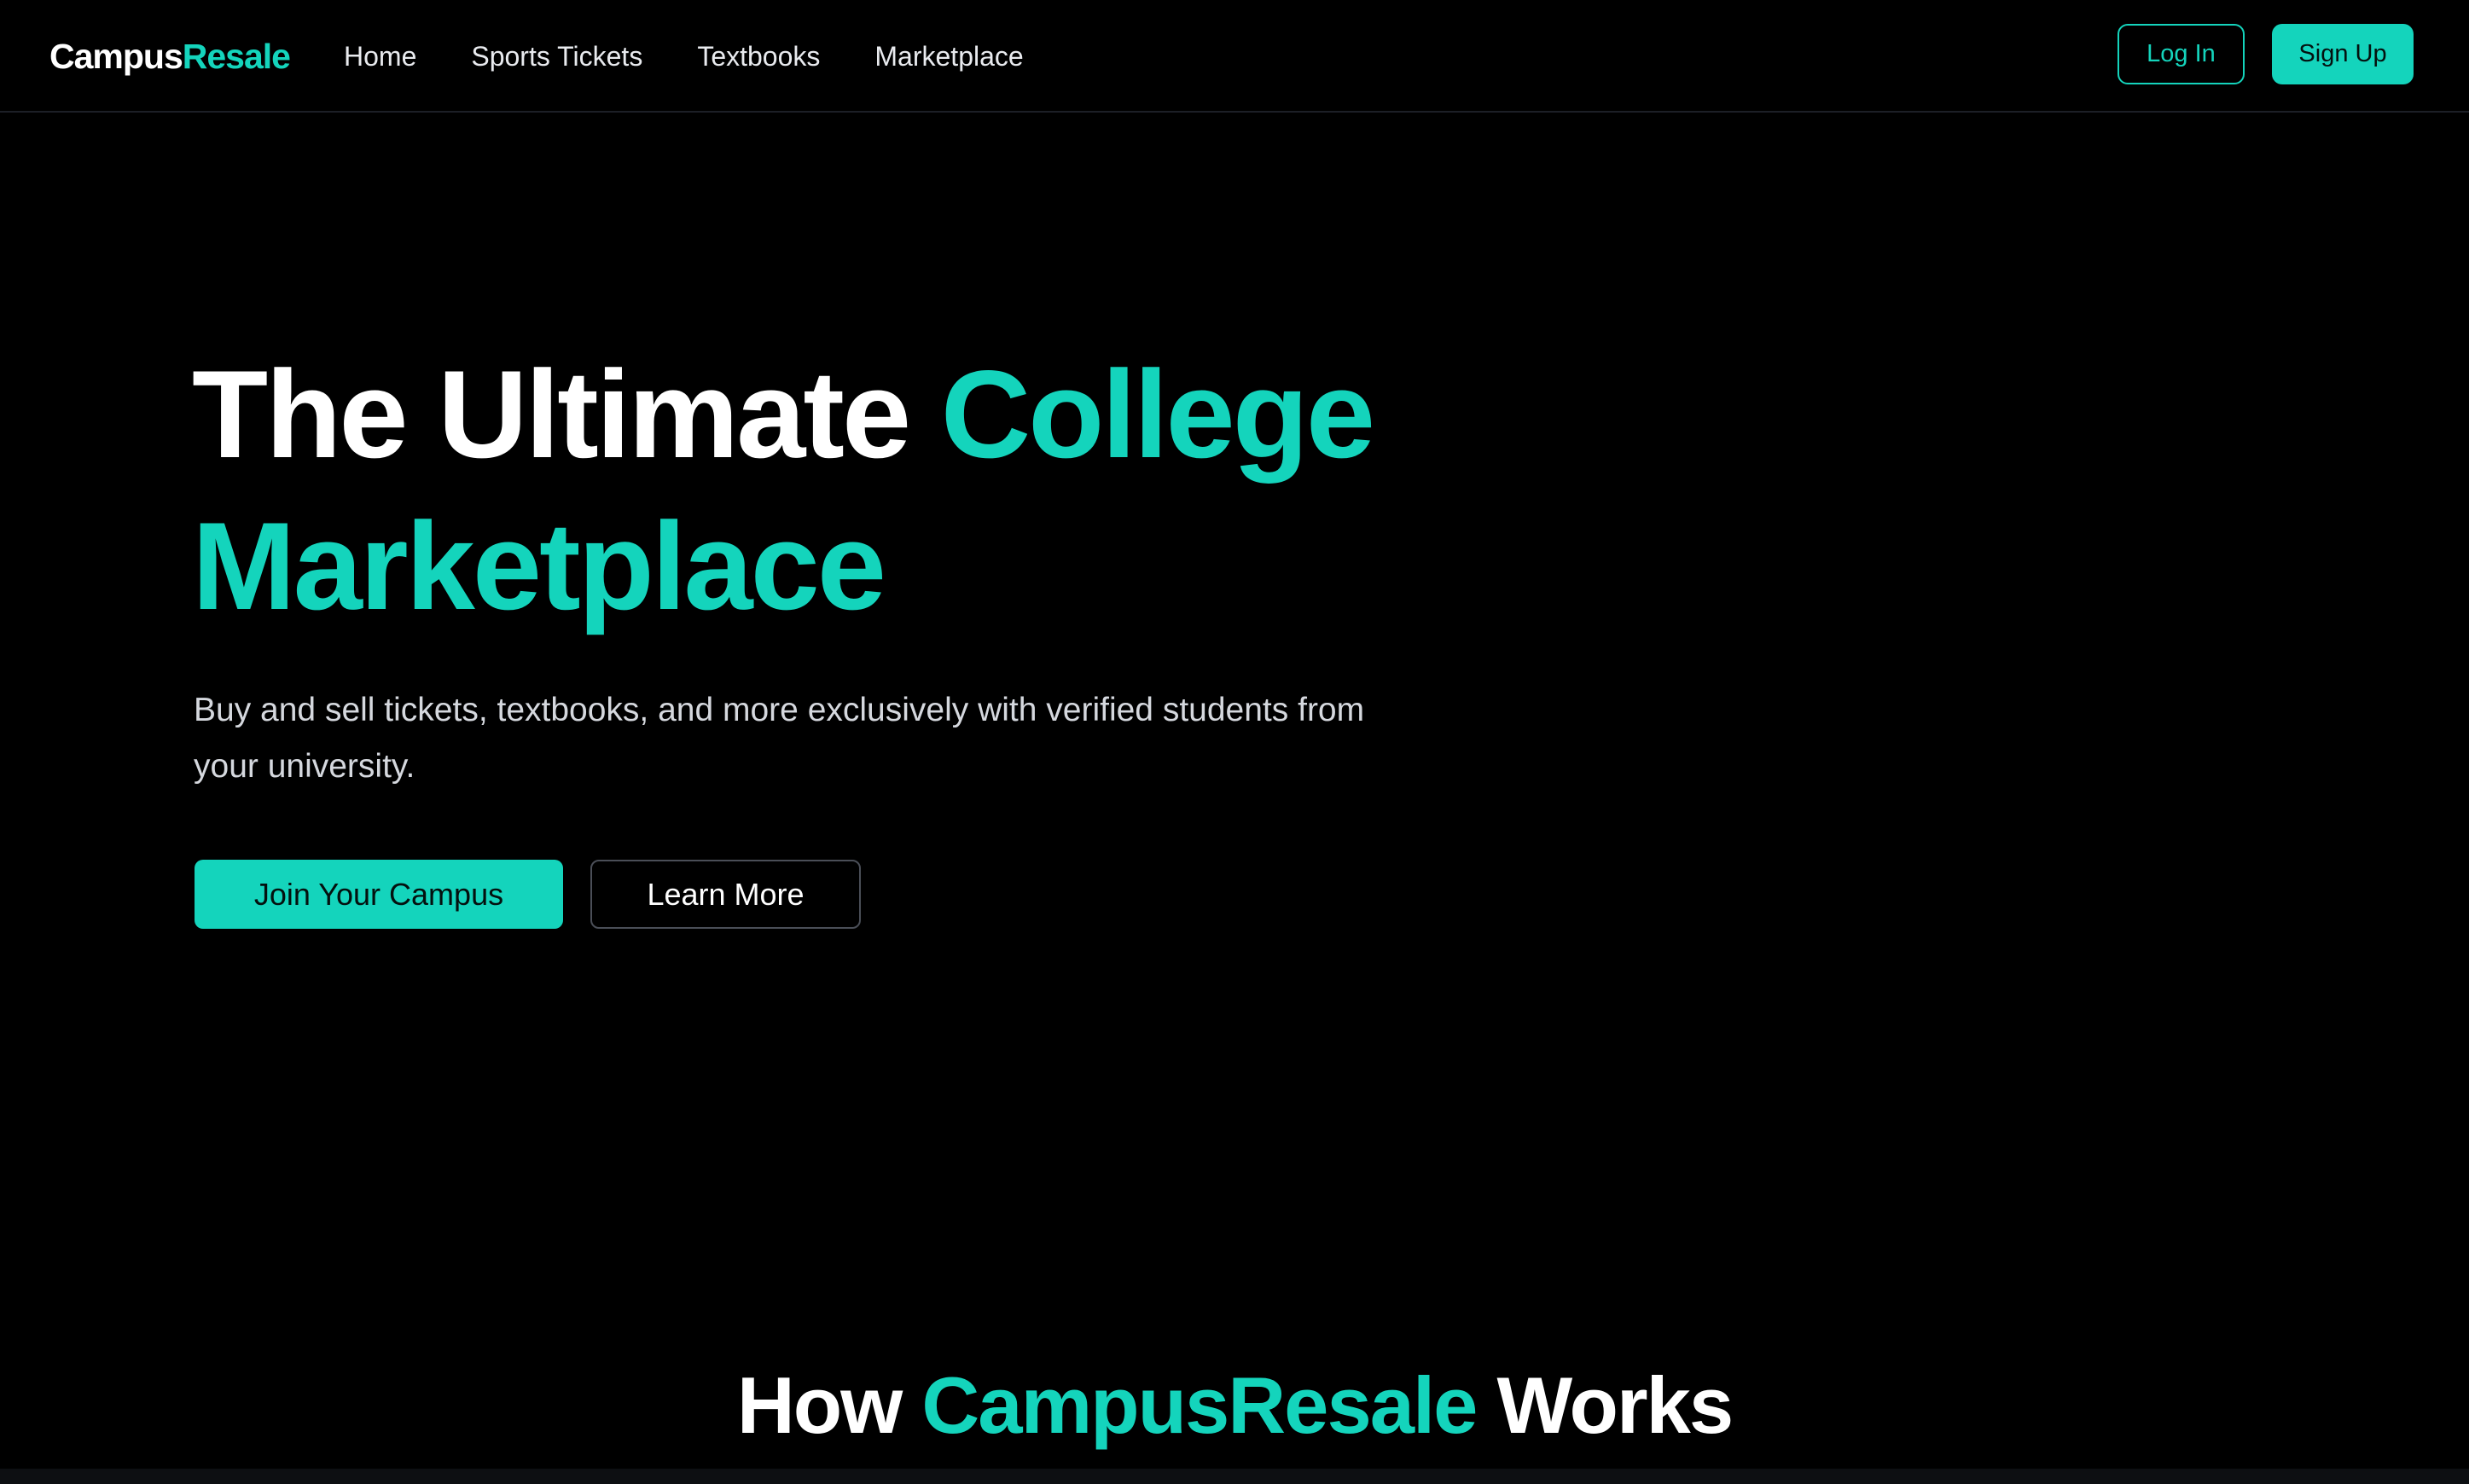 The image size is (2469, 1484). What do you see at coordinates (566, 414) in the screenshot?
I see `hero-title-white: The Ultimate` at bounding box center [566, 414].